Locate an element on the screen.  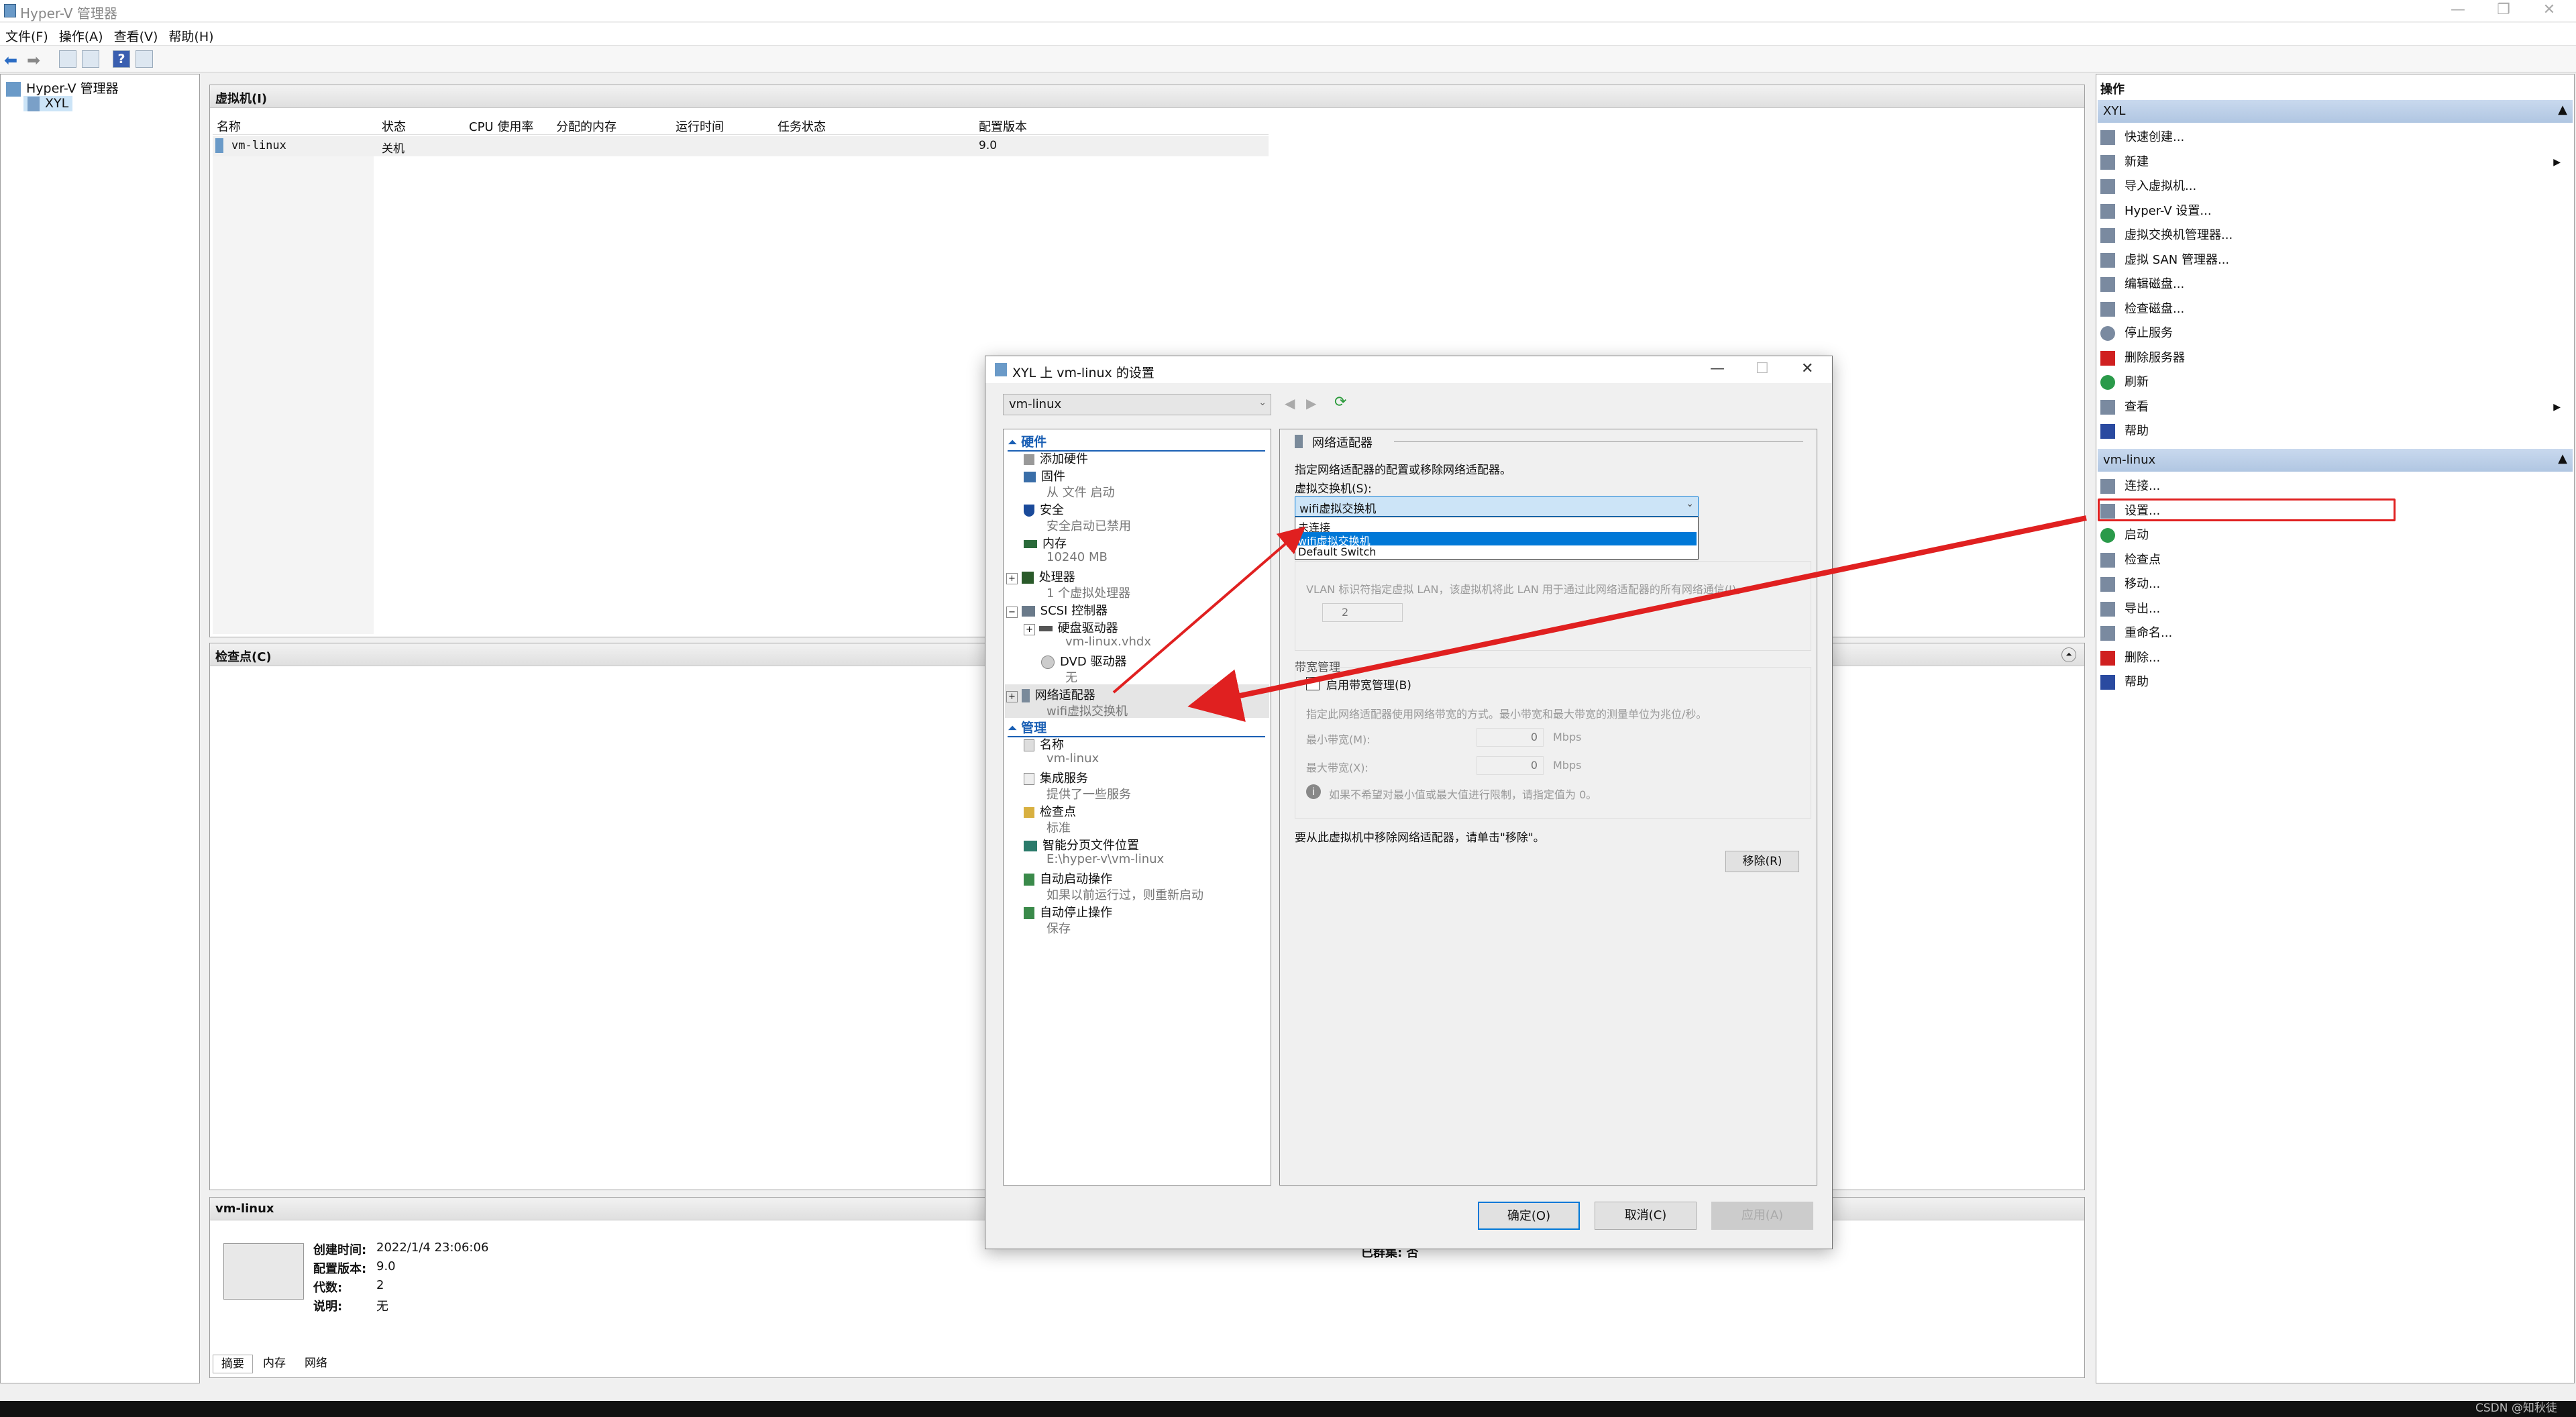
annotation-arrows is located at coordinates (1599, 618).